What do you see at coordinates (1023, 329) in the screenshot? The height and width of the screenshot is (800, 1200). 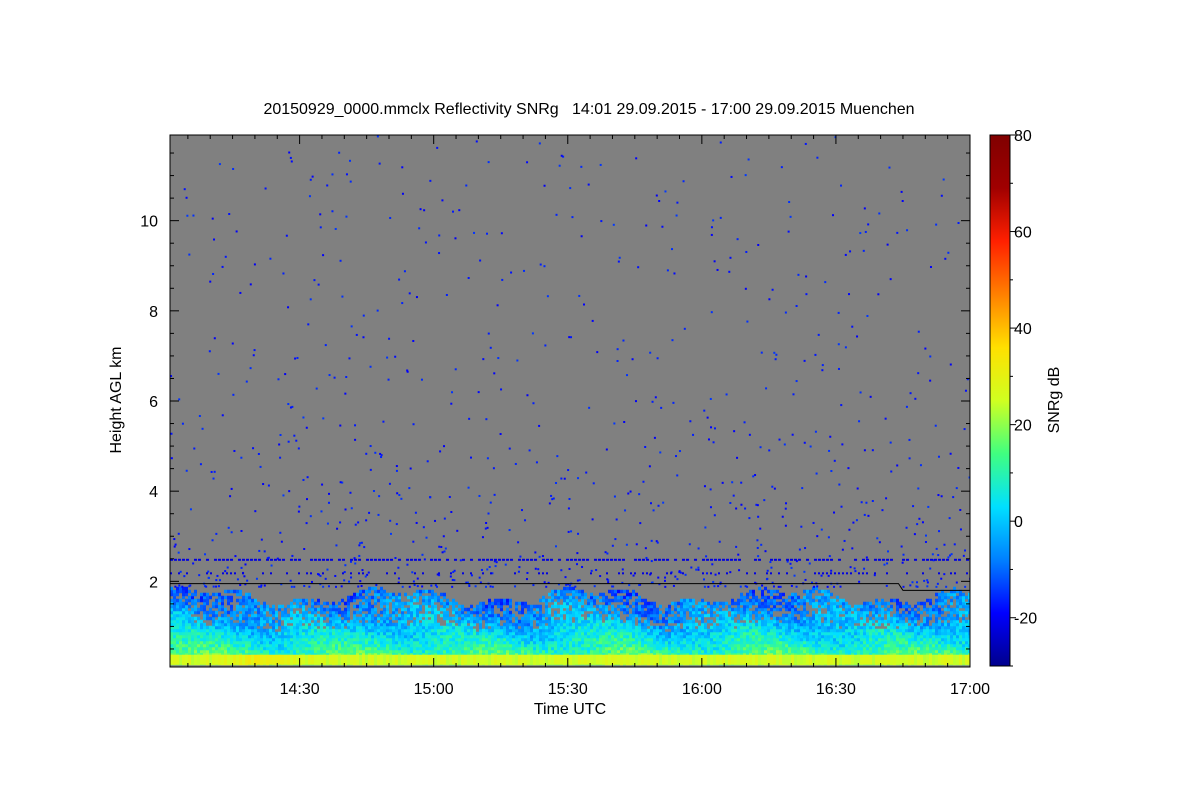 I see `colorbar-tick-label: 40` at bounding box center [1023, 329].